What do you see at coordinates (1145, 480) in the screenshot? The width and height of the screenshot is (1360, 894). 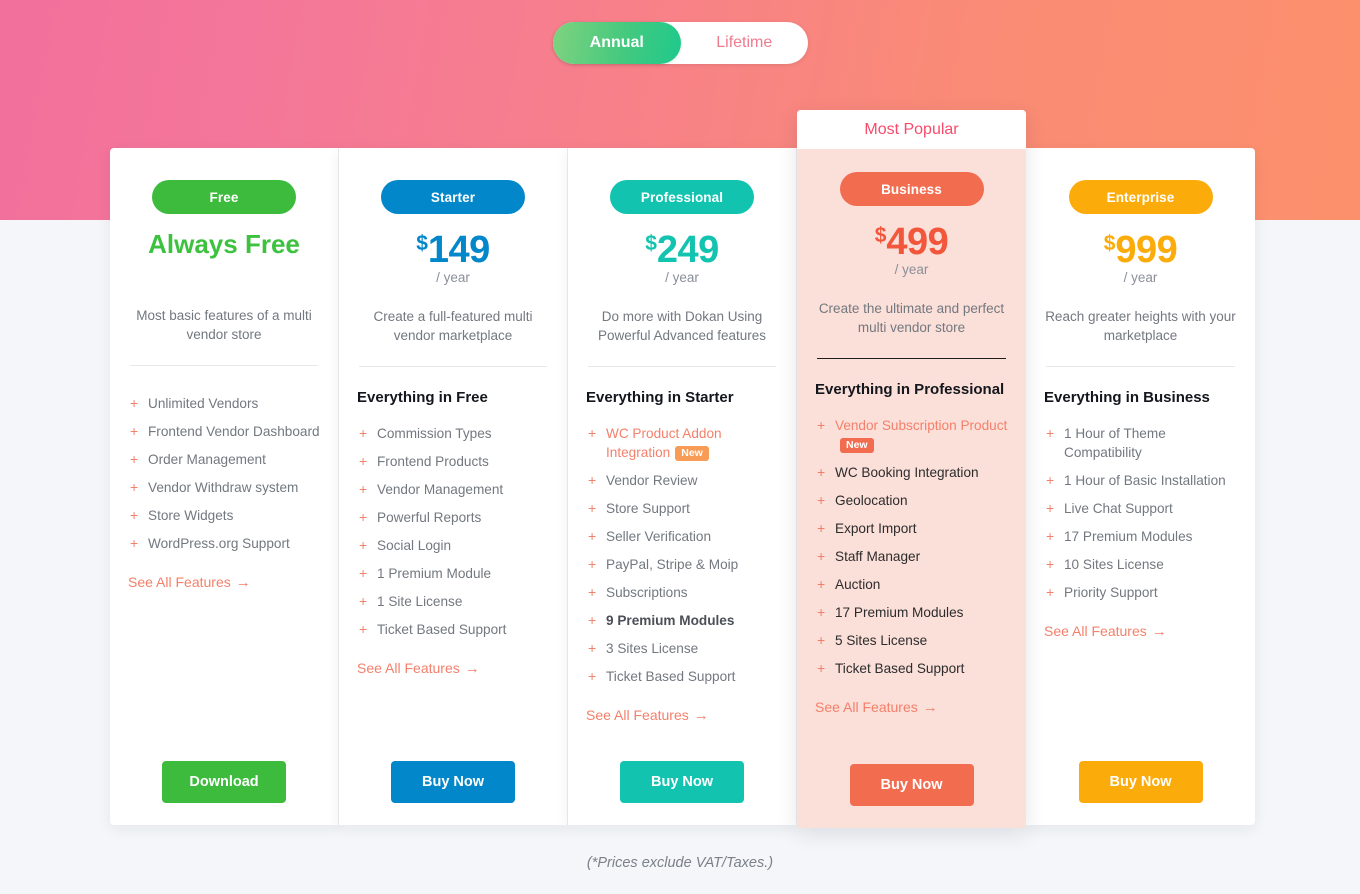 I see `feature-label: 1 Hour of Basic Installation` at bounding box center [1145, 480].